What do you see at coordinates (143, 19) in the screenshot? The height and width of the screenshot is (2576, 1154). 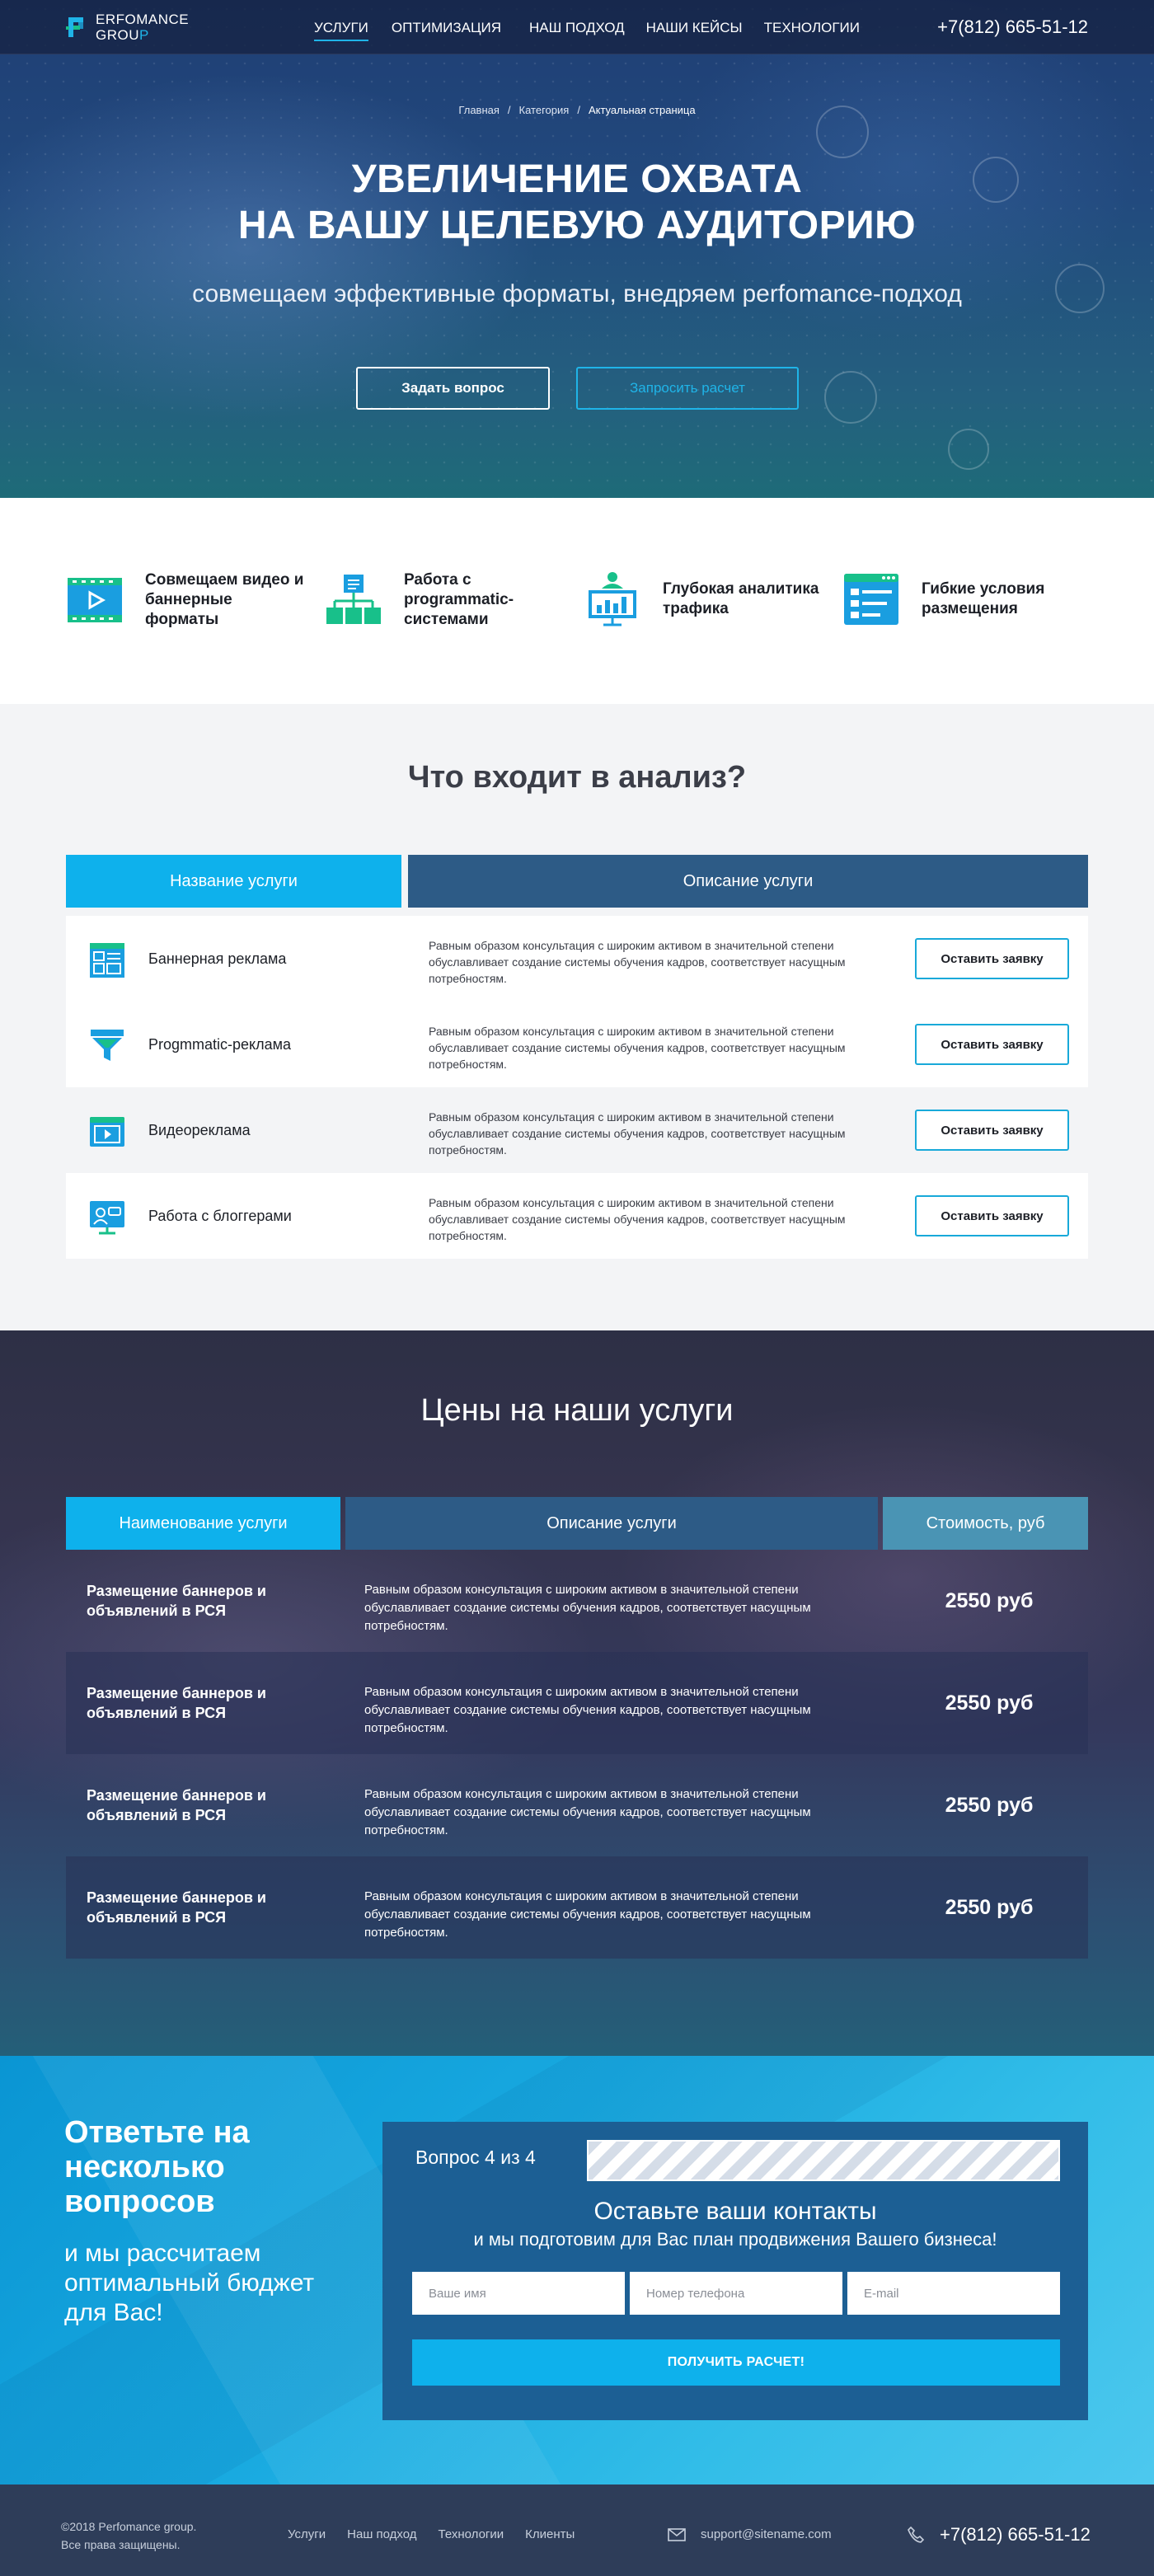 I see `logo-line1: ERFOMANCE` at bounding box center [143, 19].